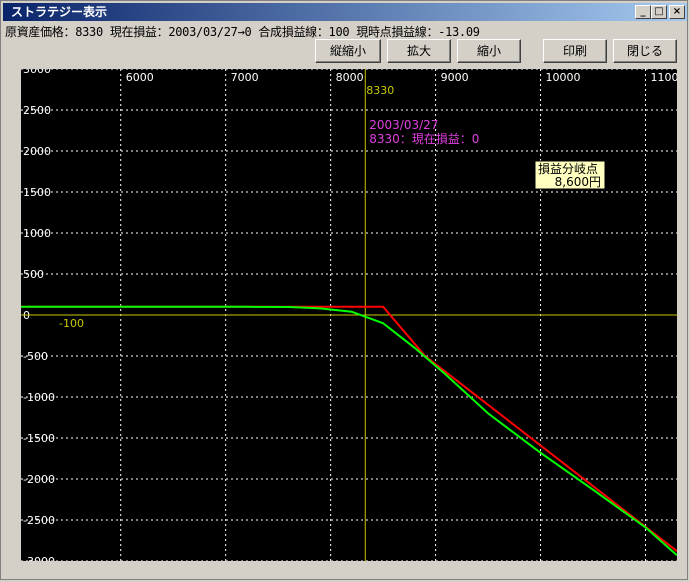  What do you see at coordinates (659, 12) in the screenshot?
I see `maximize-button: □` at bounding box center [659, 12].